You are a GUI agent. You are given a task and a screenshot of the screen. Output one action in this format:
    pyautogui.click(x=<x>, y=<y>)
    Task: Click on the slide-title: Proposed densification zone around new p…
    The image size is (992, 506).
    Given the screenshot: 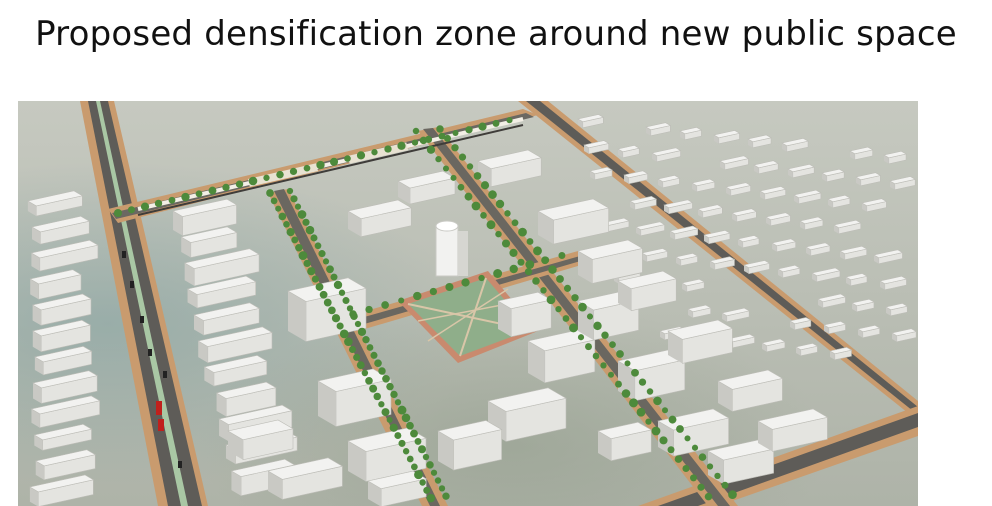 What is the action you would take?
    pyautogui.click(x=496, y=34)
    